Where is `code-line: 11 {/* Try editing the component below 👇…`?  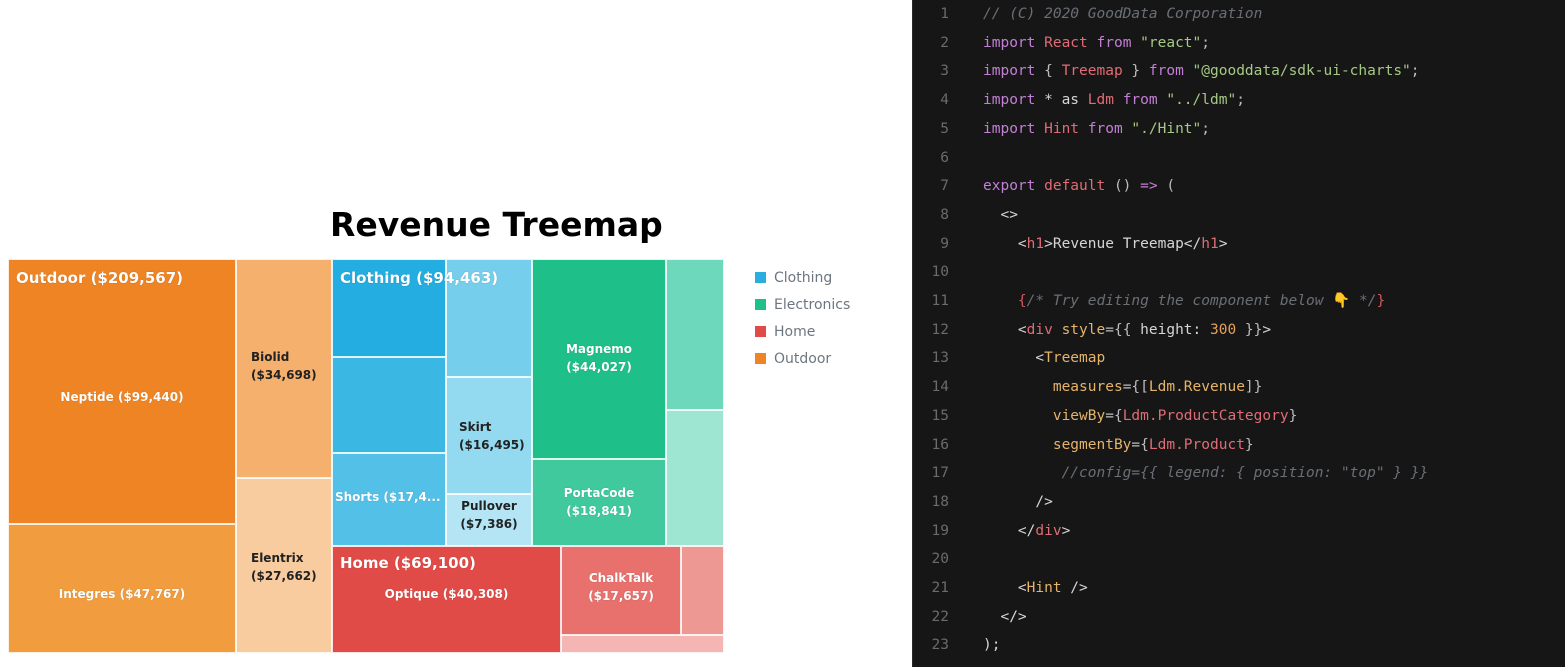
code-line: 11 {/* Try editing the component below 👇… is located at coordinates (1239, 301).